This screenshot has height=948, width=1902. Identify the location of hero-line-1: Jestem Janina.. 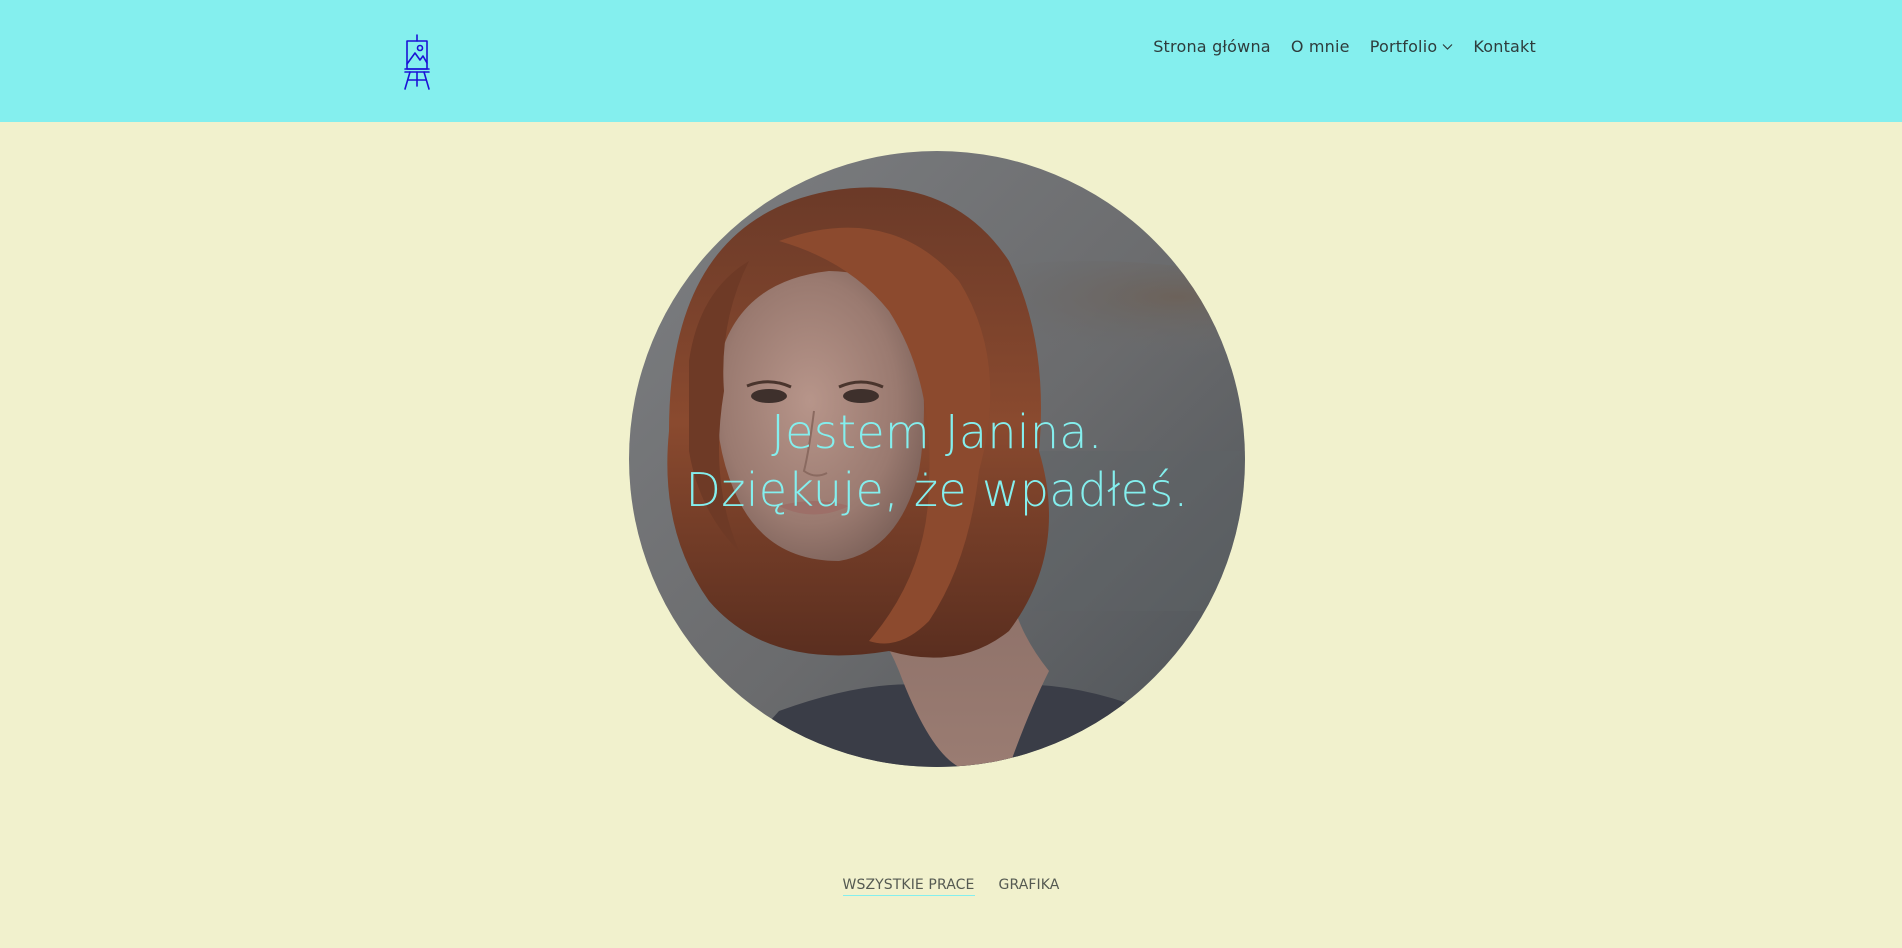
(937, 432).